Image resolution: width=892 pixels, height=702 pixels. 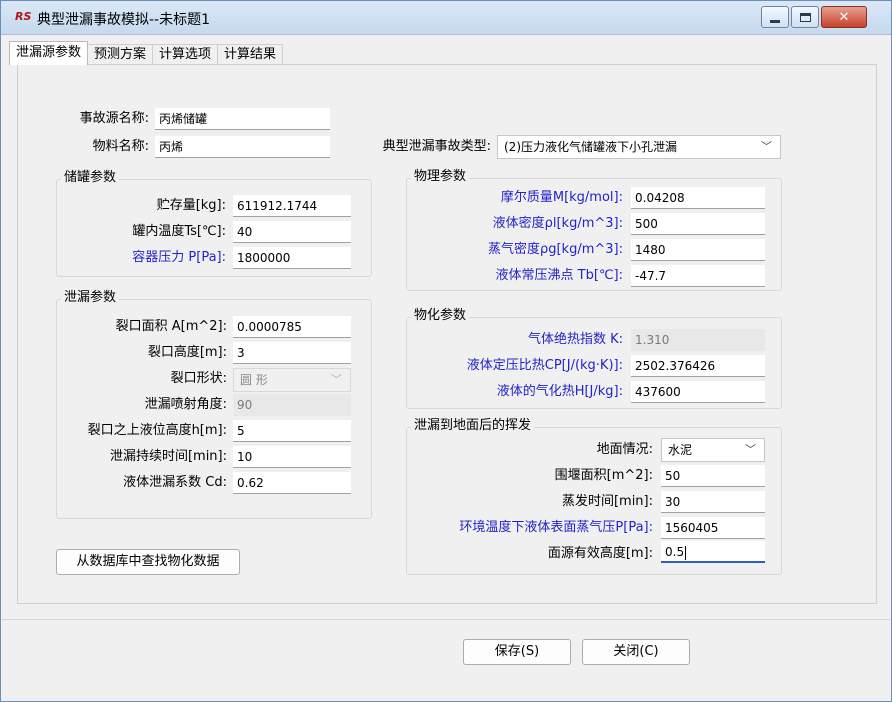 What do you see at coordinates (90, 178) in the screenshot?
I see `tank-params-title: 储罐参数` at bounding box center [90, 178].